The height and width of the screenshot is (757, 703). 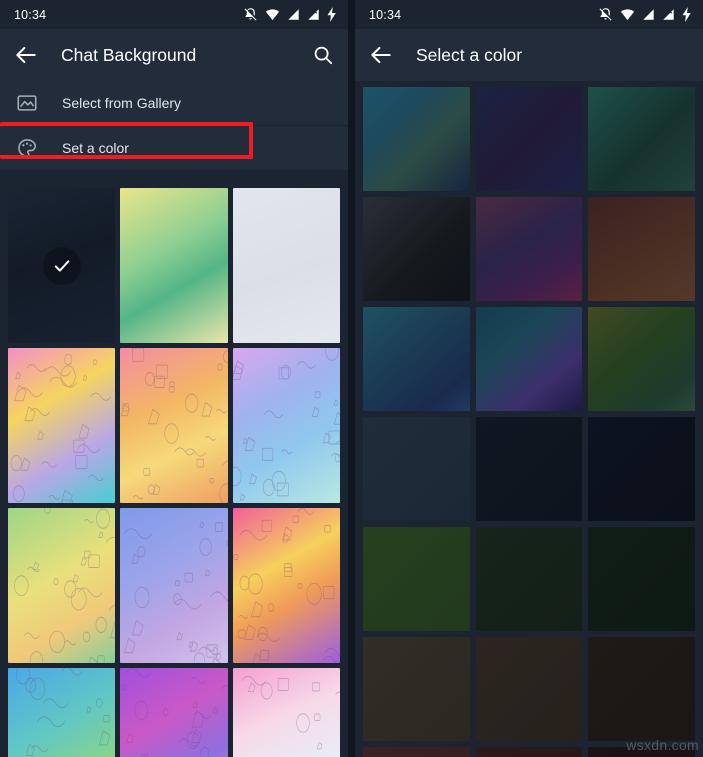 I want to click on menu-item-select-from-gallery: Select from Gallery, so click(x=174, y=103).